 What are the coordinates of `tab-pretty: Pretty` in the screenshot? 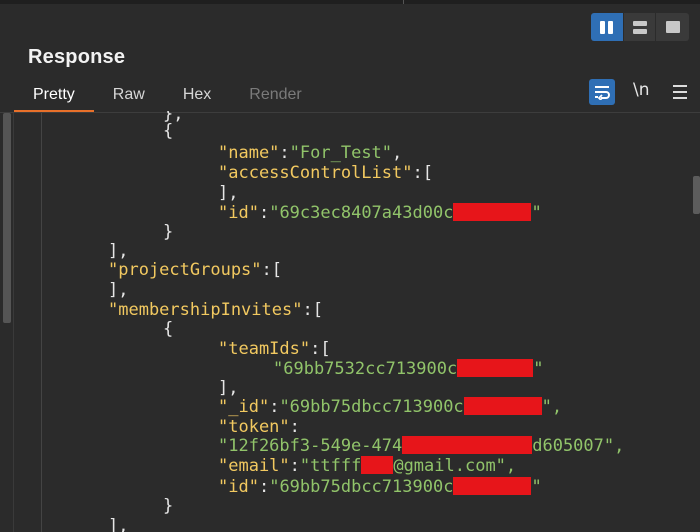 It's located at (54, 96).